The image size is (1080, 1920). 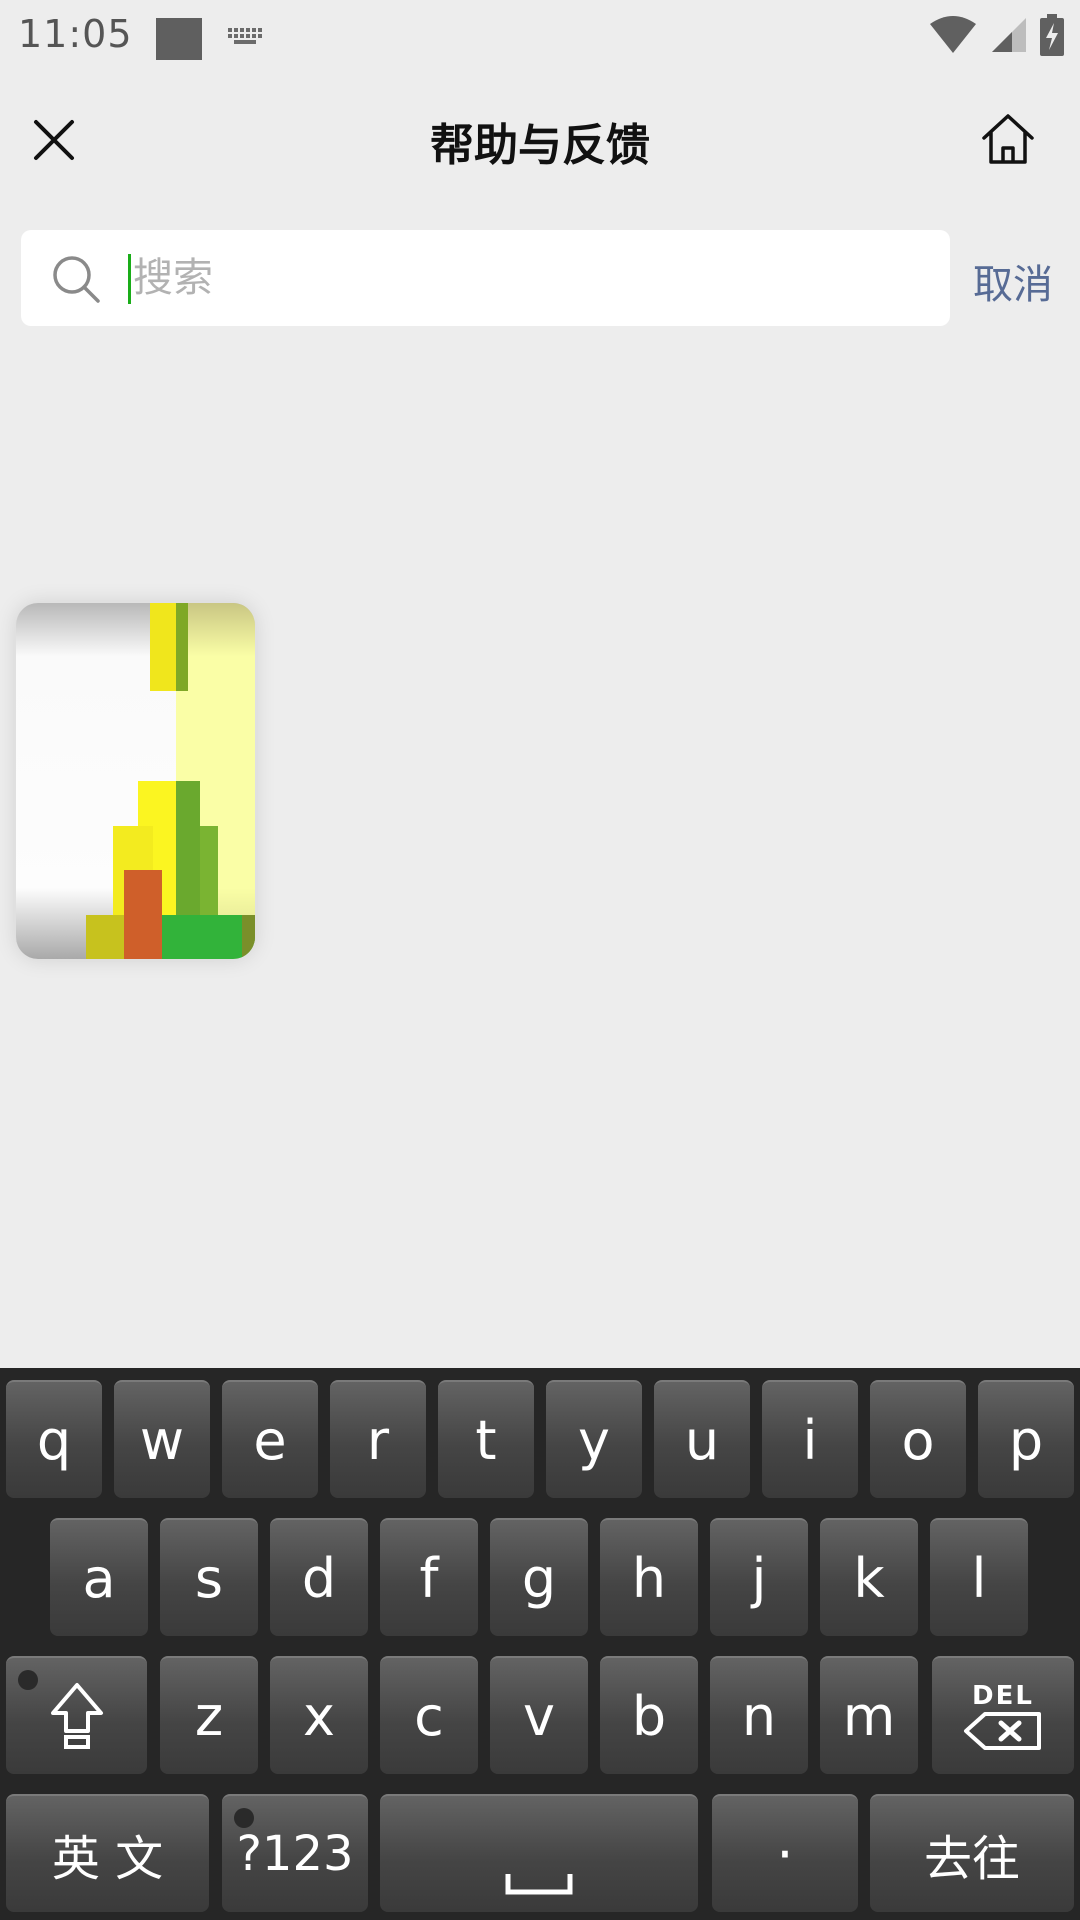 What do you see at coordinates (99, 1577) in the screenshot?
I see `key-a: a` at bounding box center [99, 1577].